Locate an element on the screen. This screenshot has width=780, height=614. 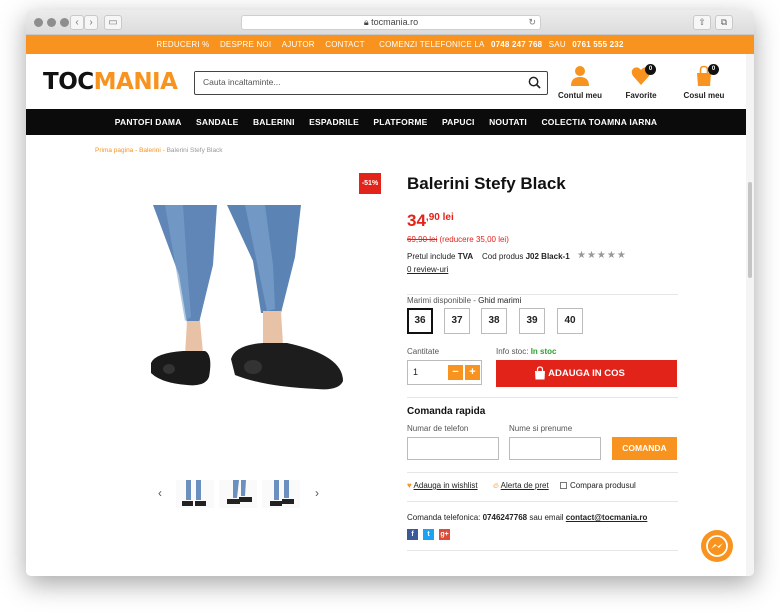
topbar-link-ajutor: AJUTOR is located at coordinates (298, 44).